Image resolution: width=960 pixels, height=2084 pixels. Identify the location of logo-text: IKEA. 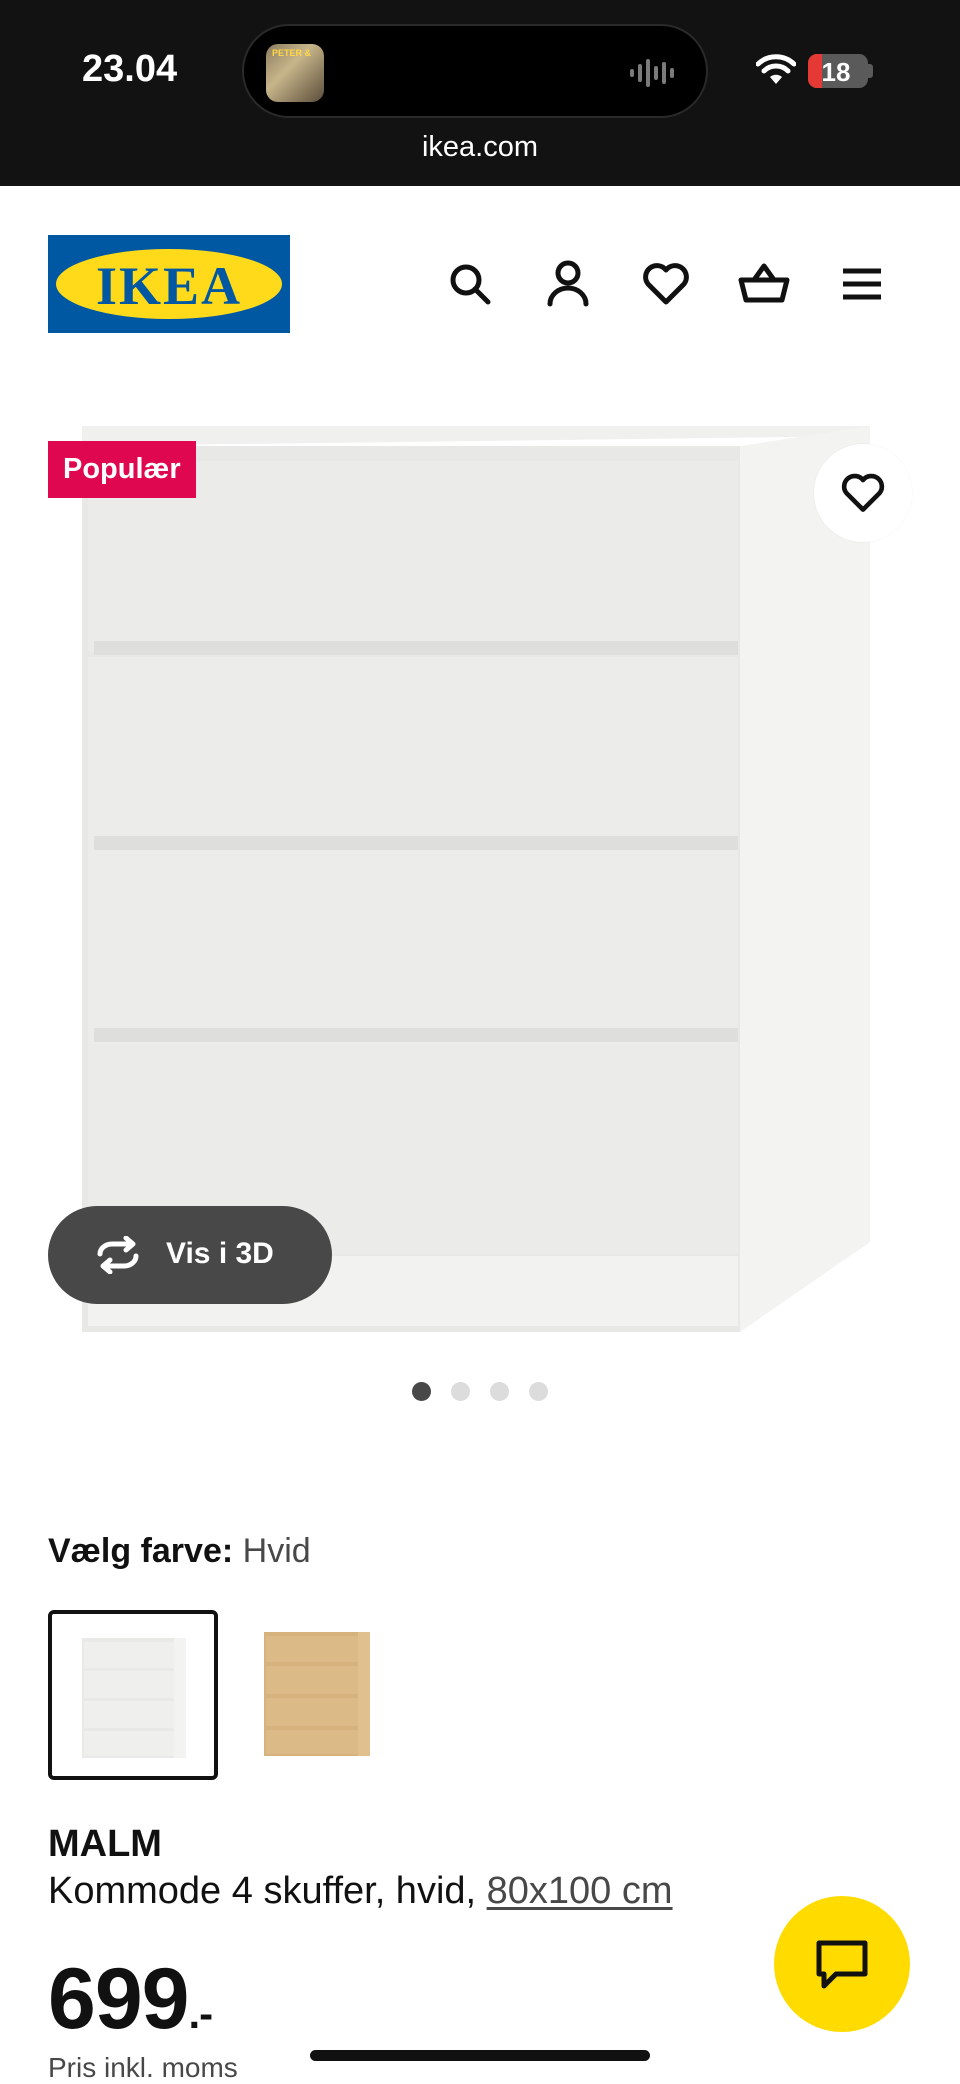
(169, 286).